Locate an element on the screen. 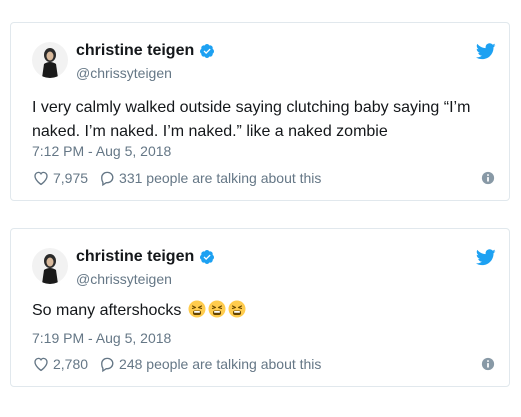  reply-conversation-button: 331 people are talking about this is located at coordinates (209, 178).